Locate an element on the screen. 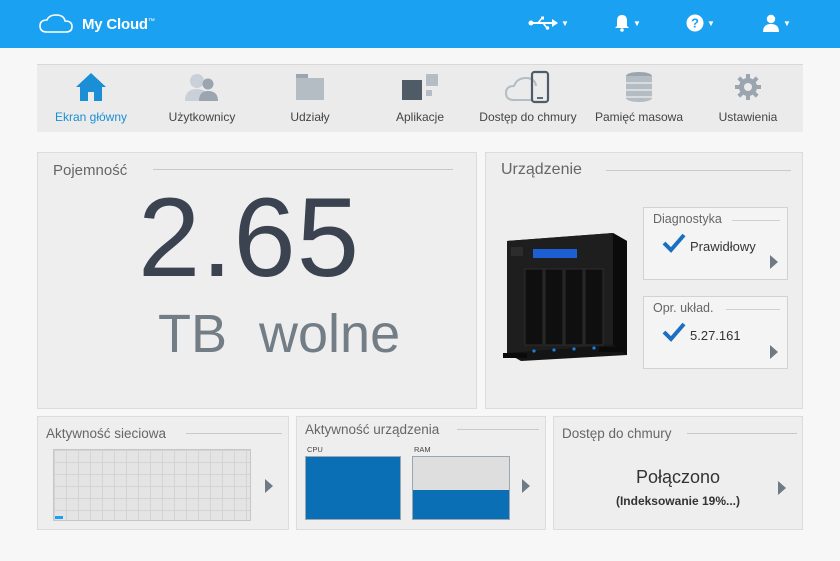 The width and height of the screenshot is (840, 561). help-menu: ? ▼ is located at coordinates (700, 23).